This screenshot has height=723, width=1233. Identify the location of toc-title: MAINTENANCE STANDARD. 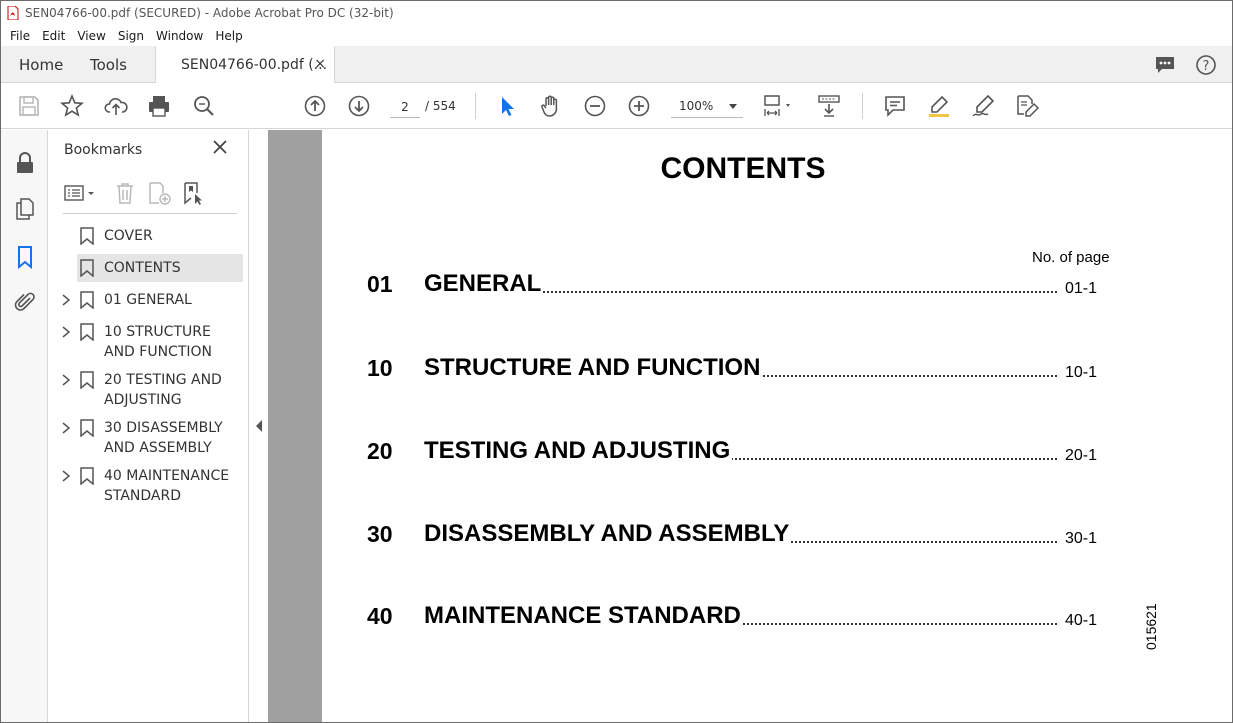
(583, 616).